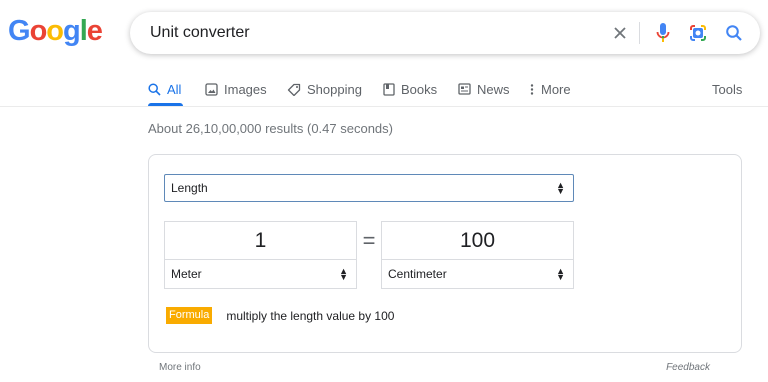 The image size is (768, 382). Describe the element at coordinates (688, 367) in the screenshot. I see `feedback-link: Feedback` at that location.